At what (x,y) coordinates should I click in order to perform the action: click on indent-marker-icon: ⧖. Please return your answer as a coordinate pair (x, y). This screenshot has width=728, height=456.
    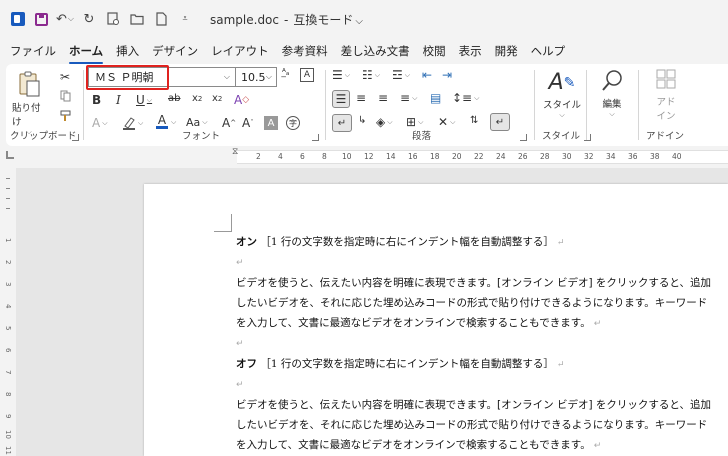
    Looking at the image, I should click on (235, 152).